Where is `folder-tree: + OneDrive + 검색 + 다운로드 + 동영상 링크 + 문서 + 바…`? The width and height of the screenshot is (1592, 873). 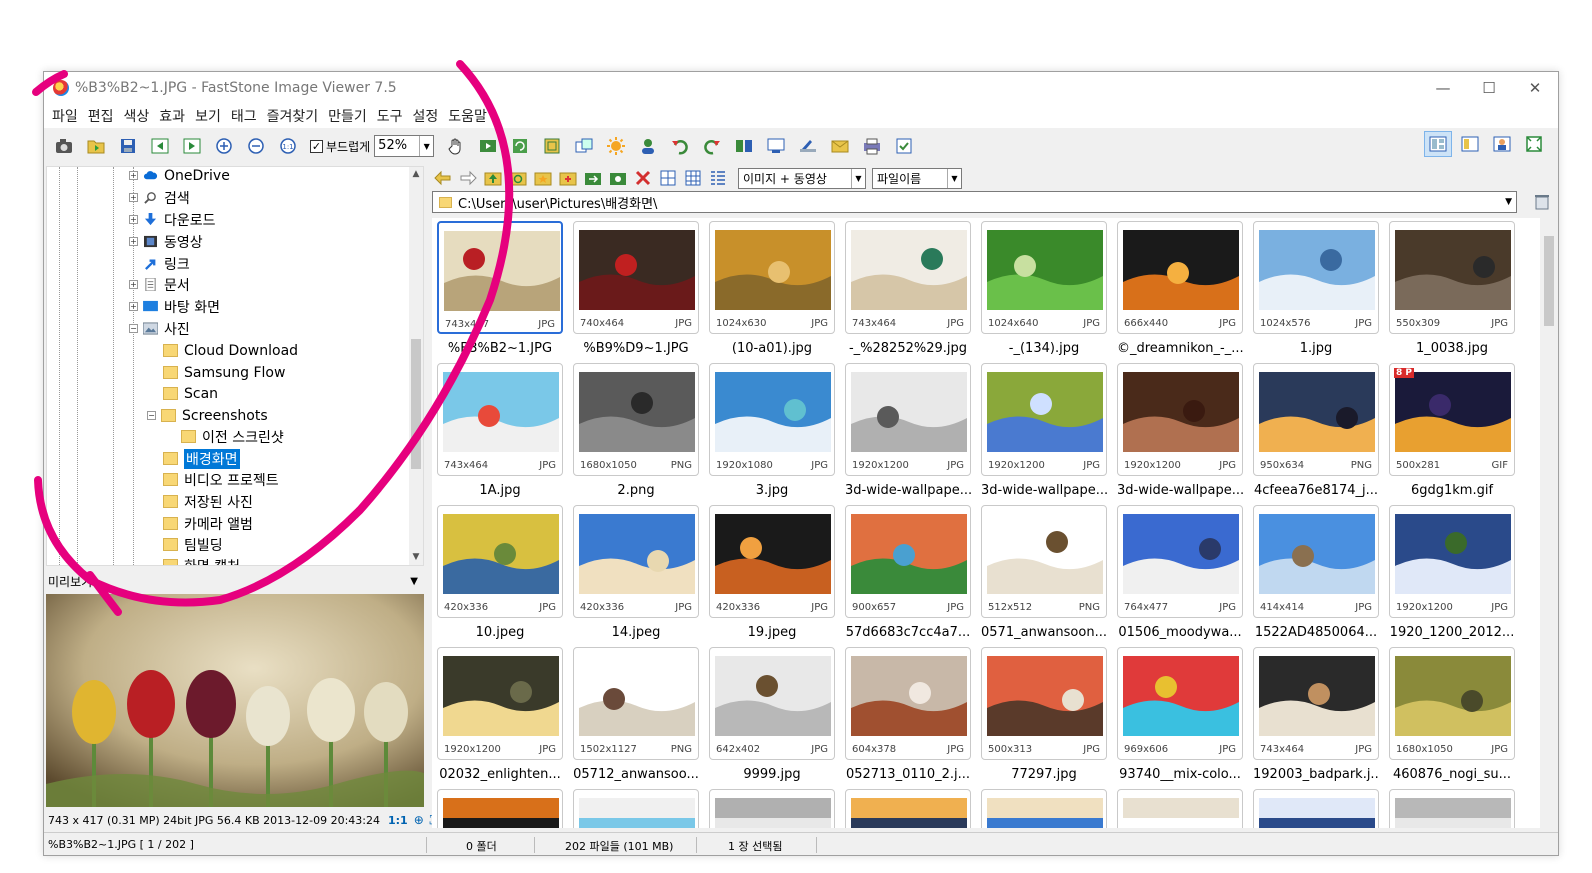
folder-tree: + OneDrive + 검색 + 다운로드 + 동영상 링크 + 문서 + 바… is located at coordinates (235, 366).